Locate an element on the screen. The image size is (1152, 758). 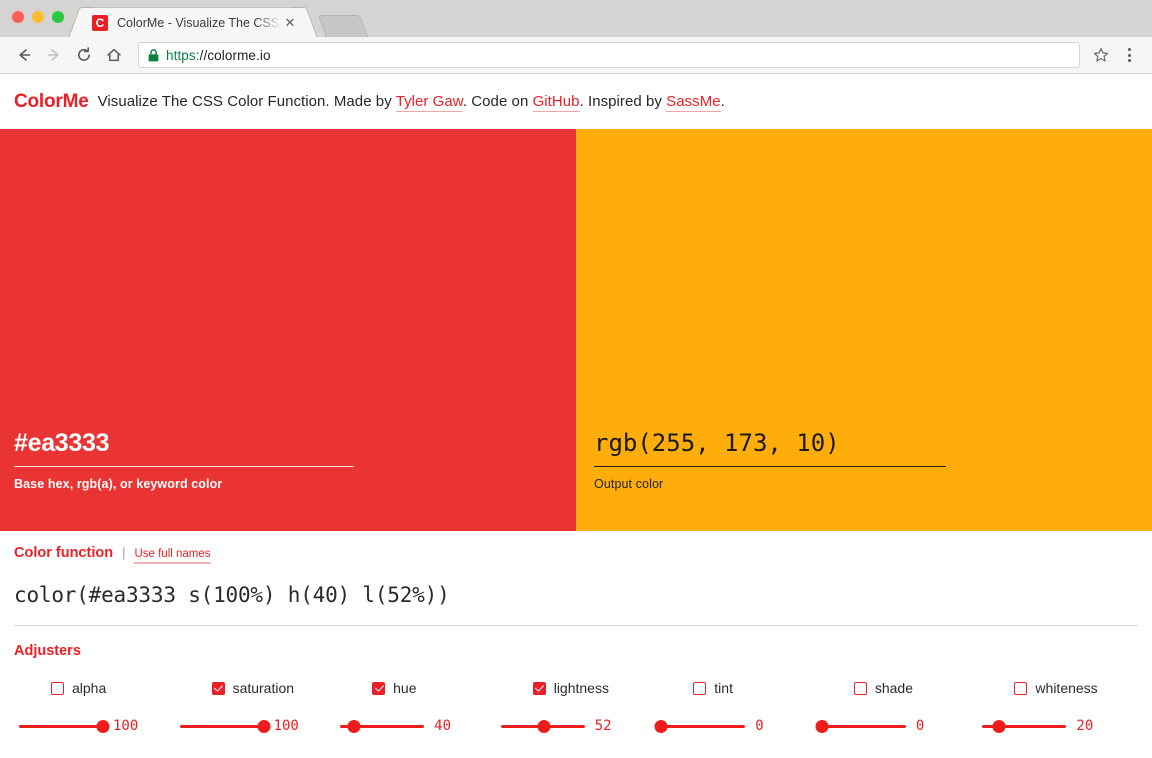
checkbox-lightness-checked-icon is located at coordinates (539, 688).